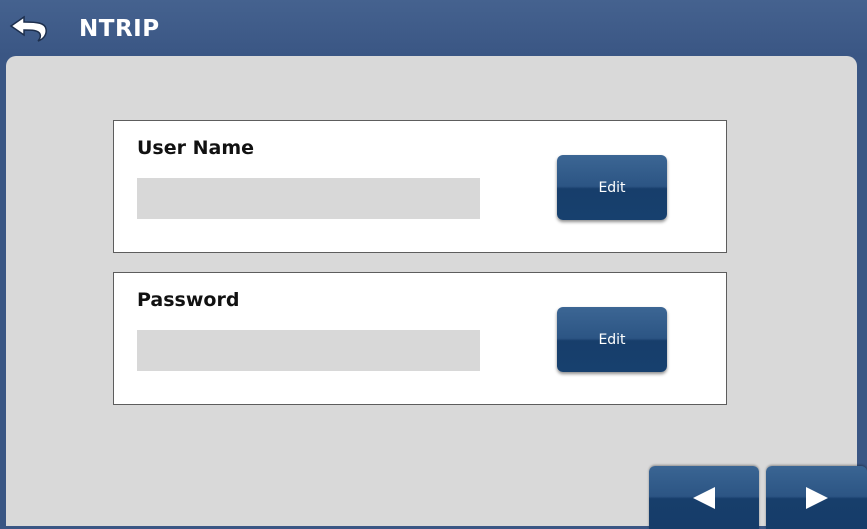 The height and width of the screenshot is (529, 867). Describe the element at coordinates (196, 148) in the screenshot. I see `user-name-label: User Name` at that location.